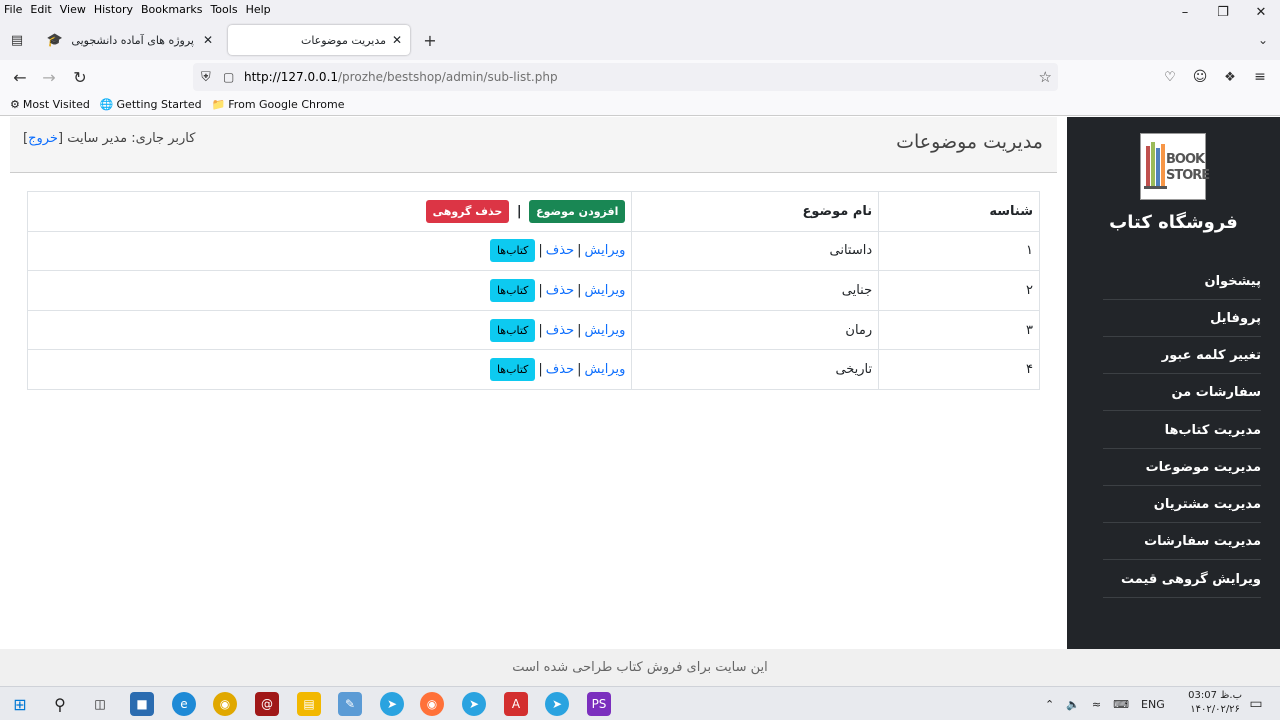 This screenshot has width=1280, height=721. What do you see at coordinates (106, 104) in the screenshot?
I see `globe-icon: 🌐` at bounding box center [106, 104].